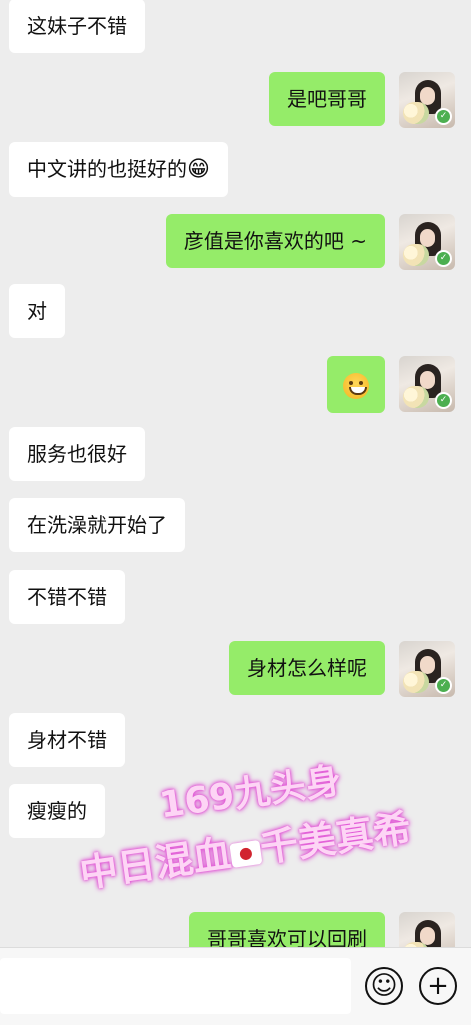 The image size is (471, 1025). What do you see at coordinates (57, 811) in the screenshot?
I see `message-bubble-incoming: 瘦瘦的` at bounding box center [57, 811].